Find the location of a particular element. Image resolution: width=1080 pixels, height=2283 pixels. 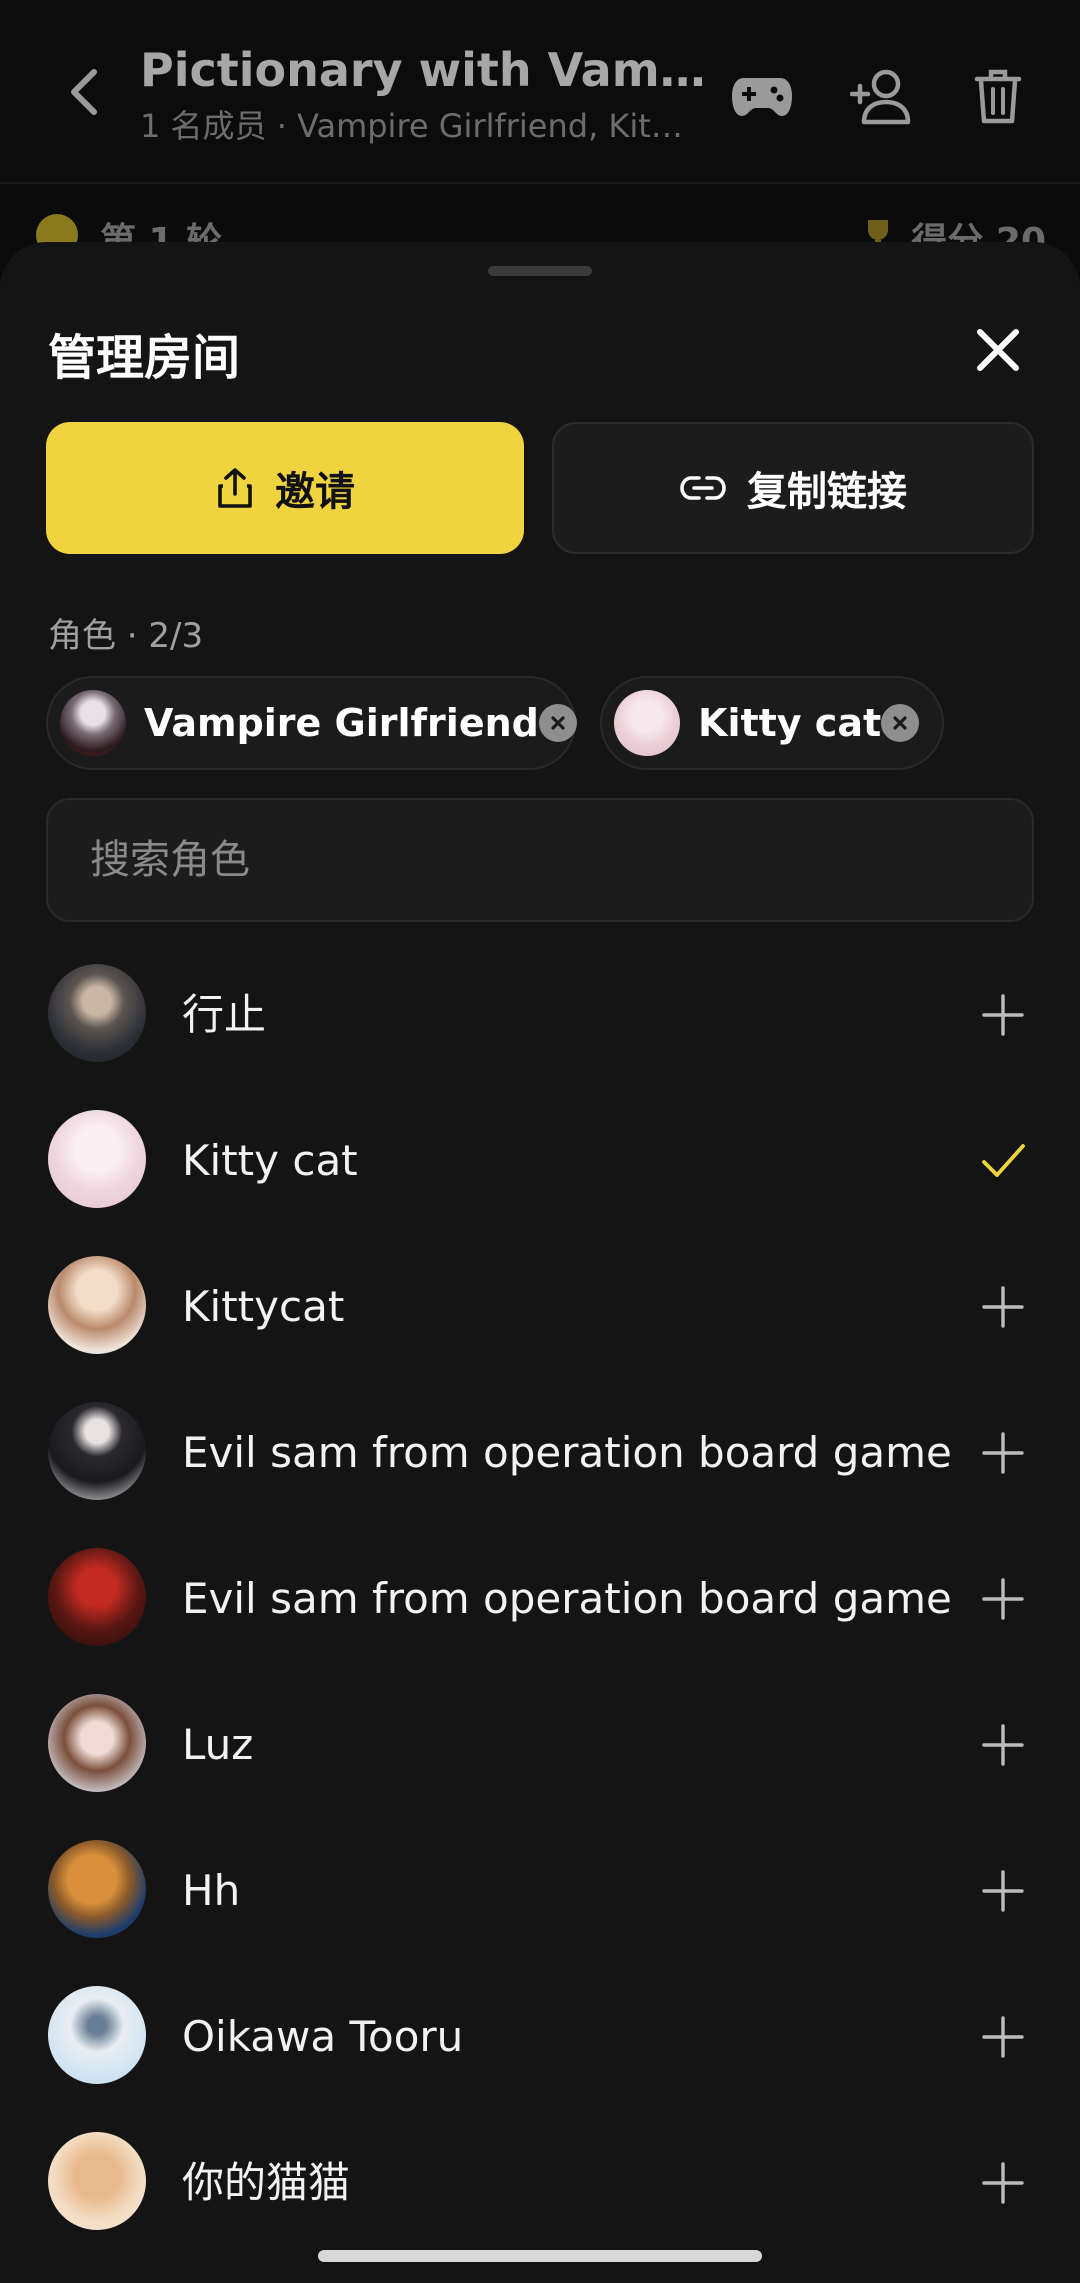

copy-link-label: 复制链接 is located at coordinates (827, 492).